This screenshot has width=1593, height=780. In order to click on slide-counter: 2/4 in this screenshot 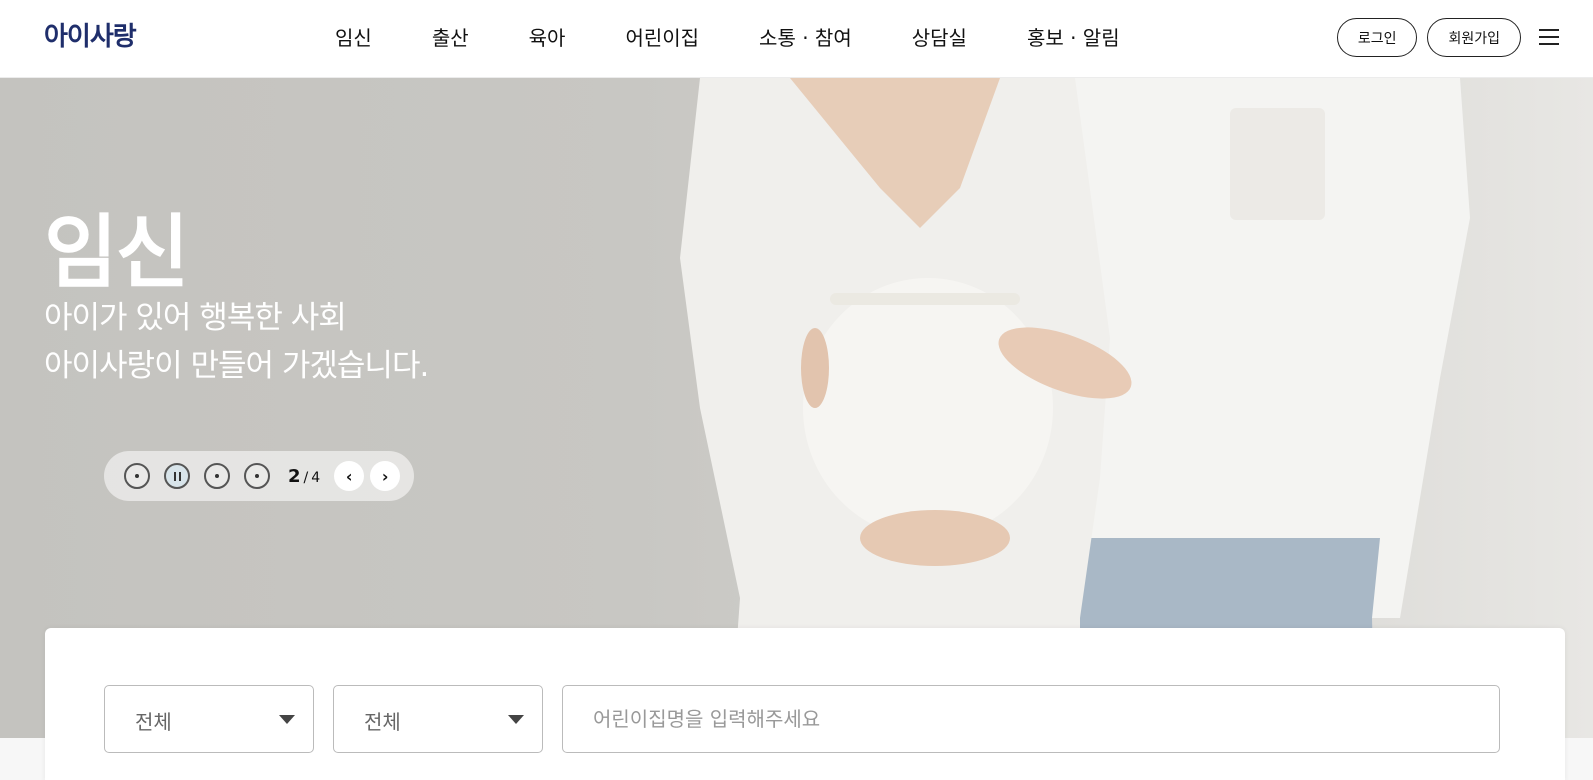, I will do `click(304, 476)`.